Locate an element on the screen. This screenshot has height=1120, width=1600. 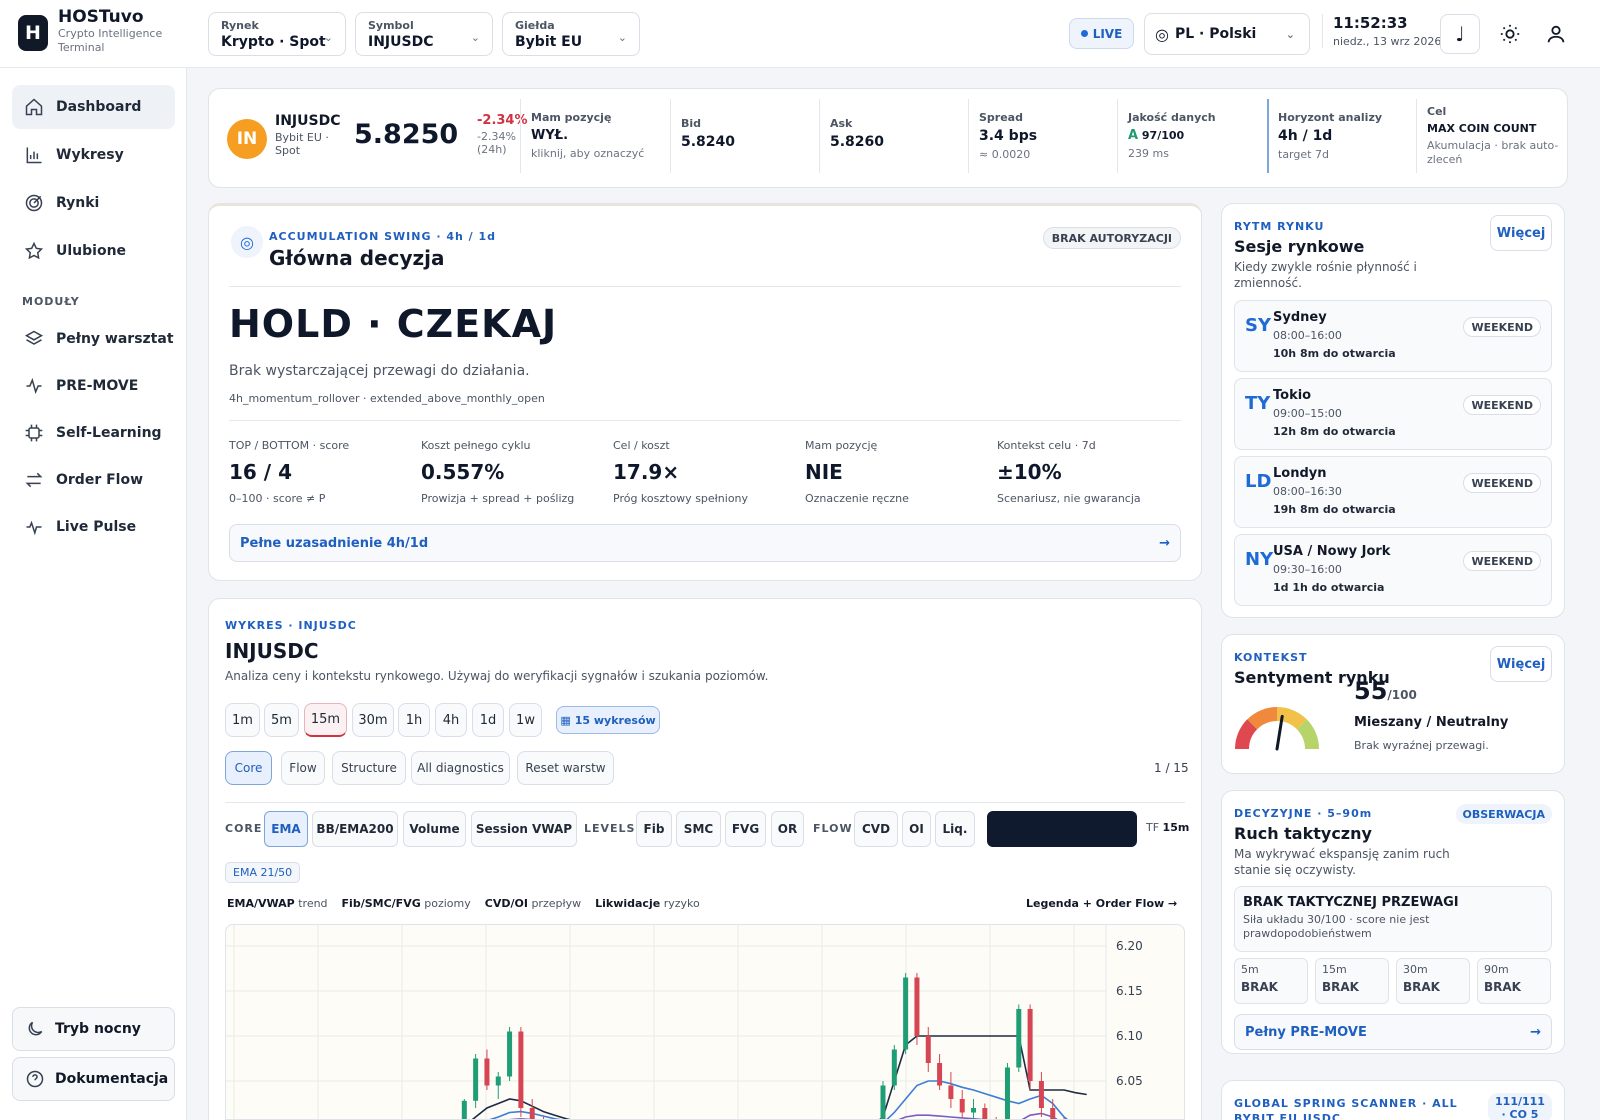
legend-bold: Fib/SMC/FVG is located at coordinates (381, 903).